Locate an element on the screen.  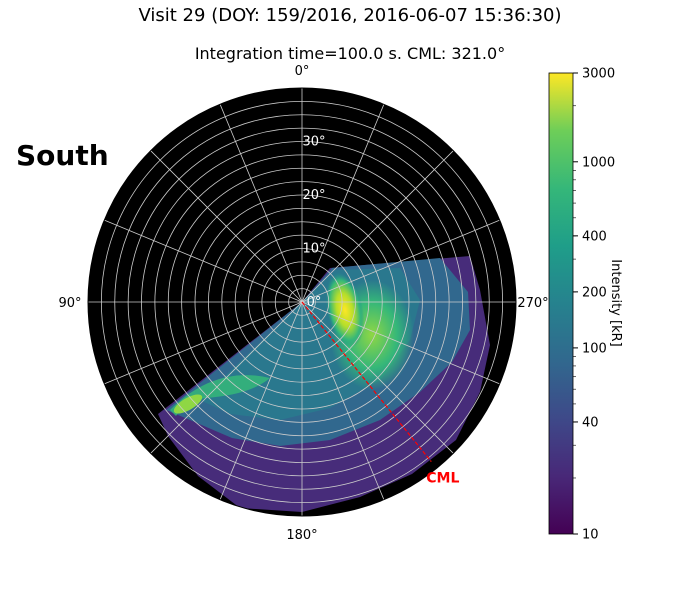
angle-label-left: 90° is located at coordinates (69, 303).